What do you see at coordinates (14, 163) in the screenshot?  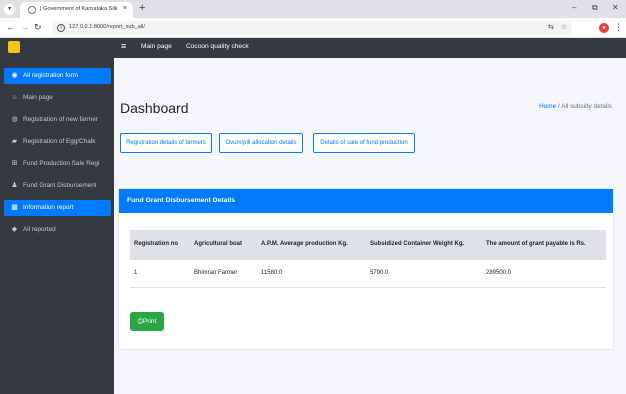 I see `cart-icon: ⊞` at bounding box center [14, 163].